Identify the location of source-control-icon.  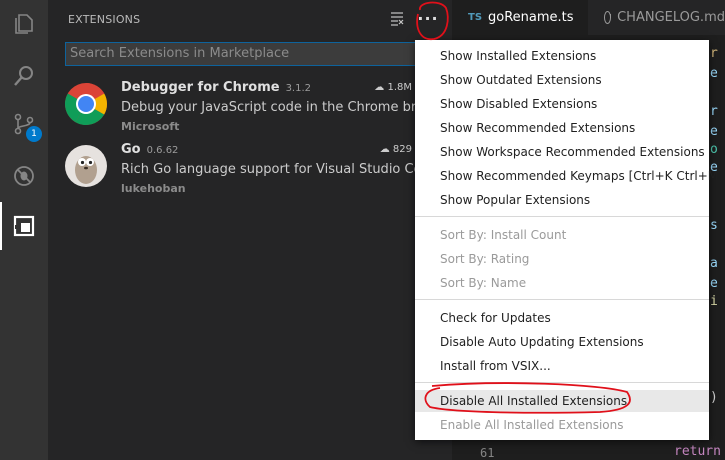
(24, 124).